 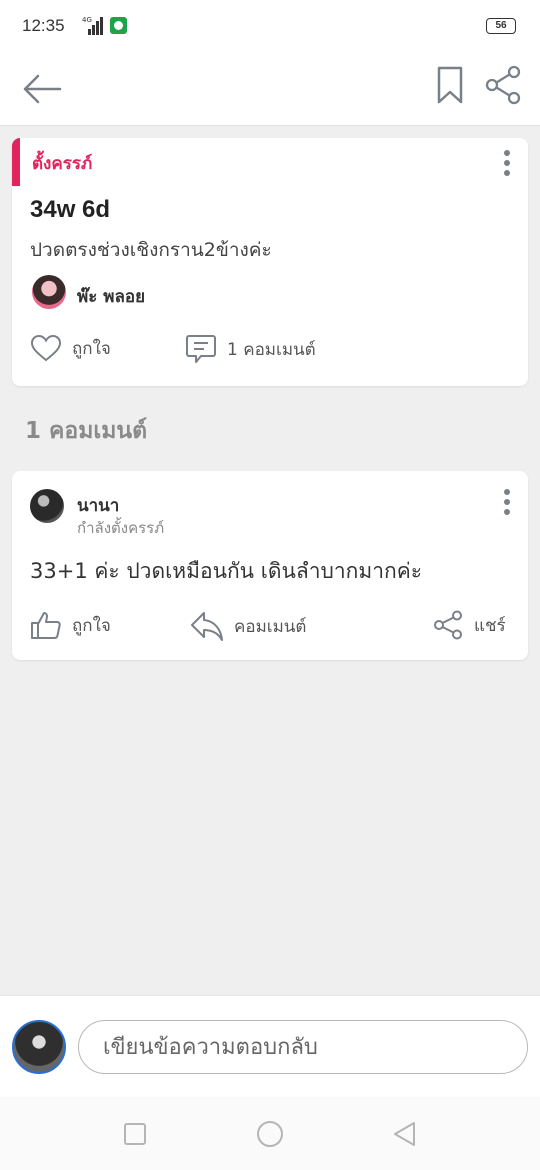 I want to click on recent-apps-button, so click(x=135, y=1134).